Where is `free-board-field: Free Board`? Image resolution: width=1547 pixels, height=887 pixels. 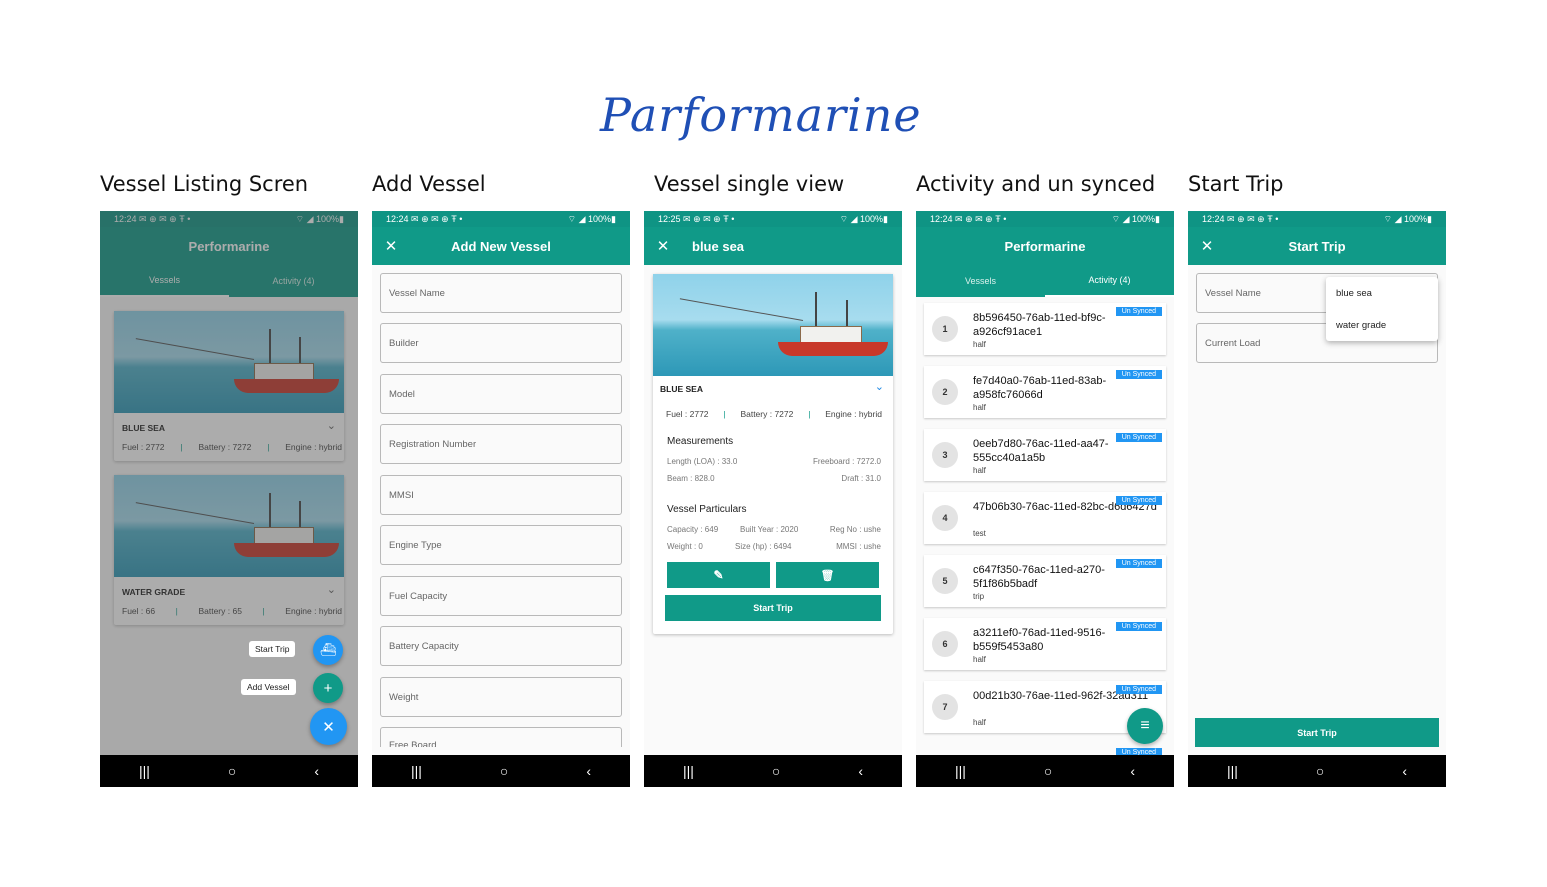 free-board-field: Free Board is located at coordinates (501, 737).